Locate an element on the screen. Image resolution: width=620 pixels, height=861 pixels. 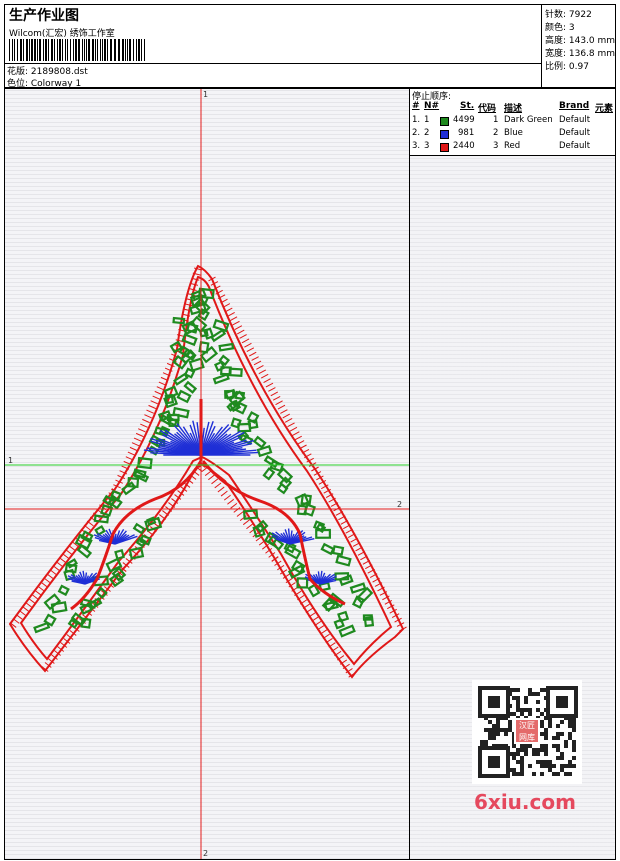
page-title: 生产作业图 is located at coordinates (44, 16).